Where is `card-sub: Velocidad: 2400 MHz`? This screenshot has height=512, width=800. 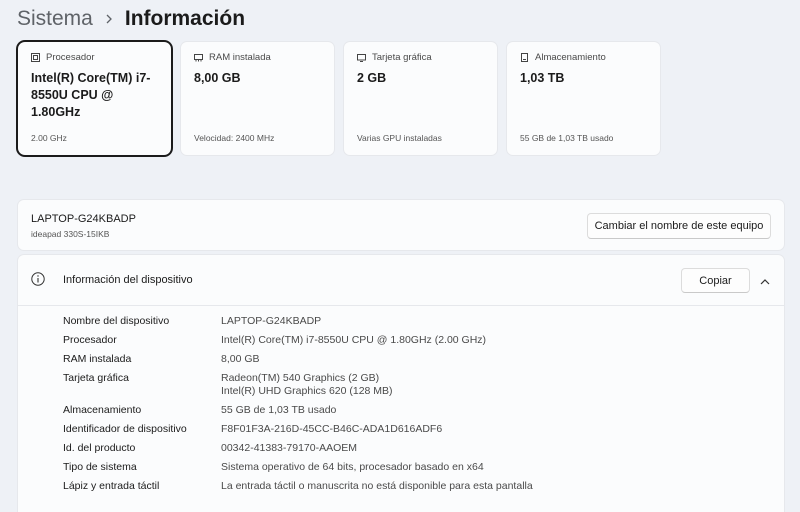 card-sub: Velocidad: 2400 MHz is located at coordinates (234, 138).